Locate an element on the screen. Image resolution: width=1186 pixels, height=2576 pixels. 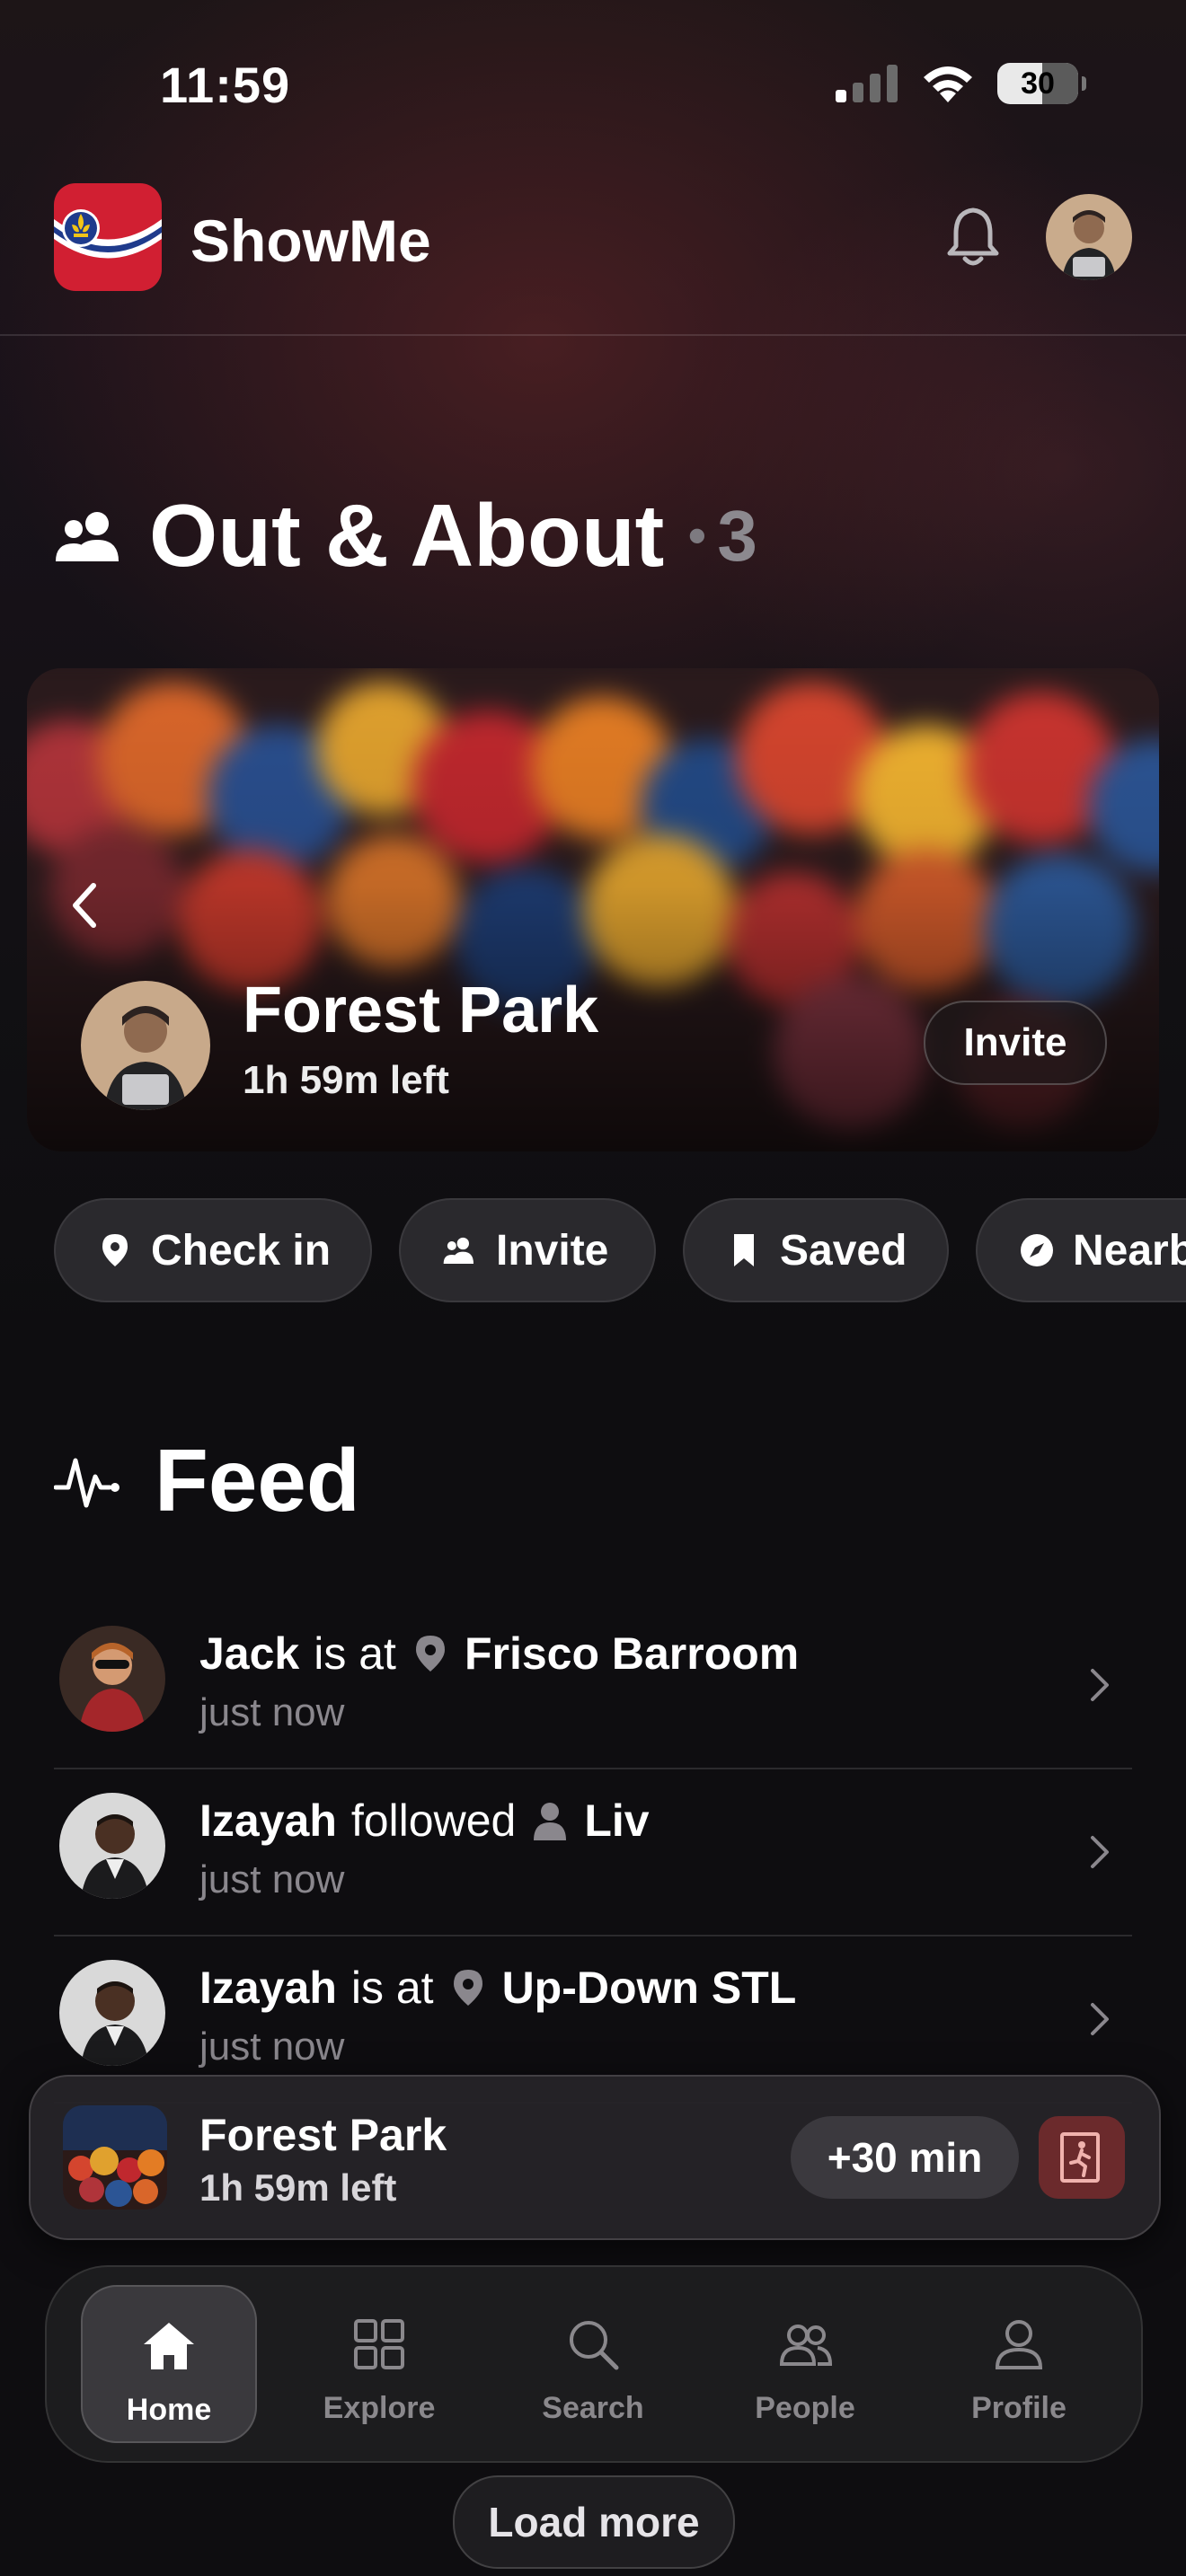
tab-search: Search is located at coordinates (593, 2364).